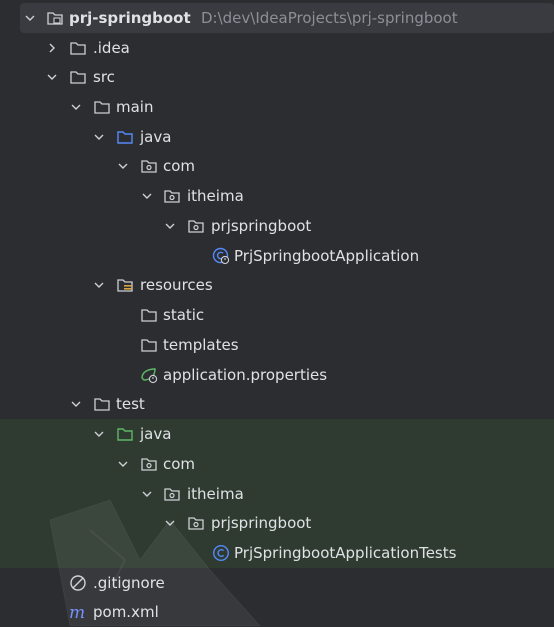 This screenshot has width=554, height=627. What do you see at coordinates (52, 48) in the screenshot?
I see `chevron-right-icon` at bounding box center [52, 48].